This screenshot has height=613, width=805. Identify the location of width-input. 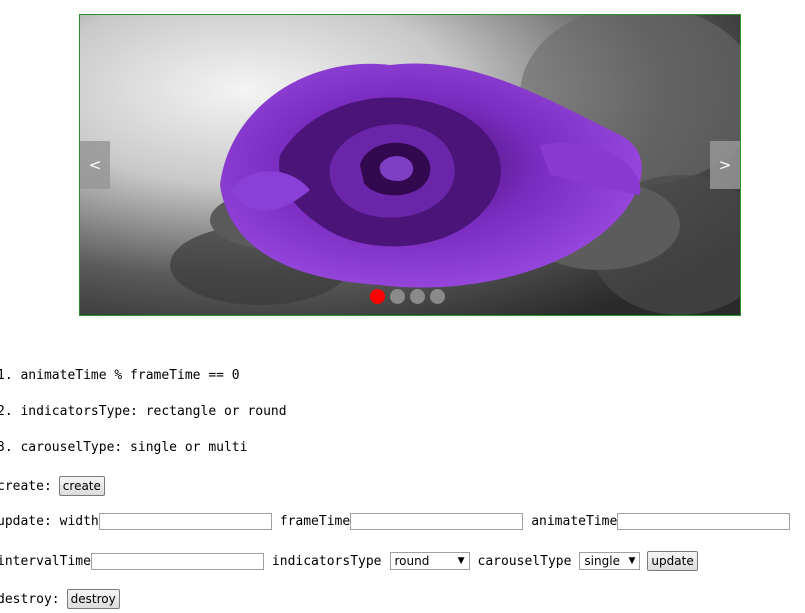
(185, 521).